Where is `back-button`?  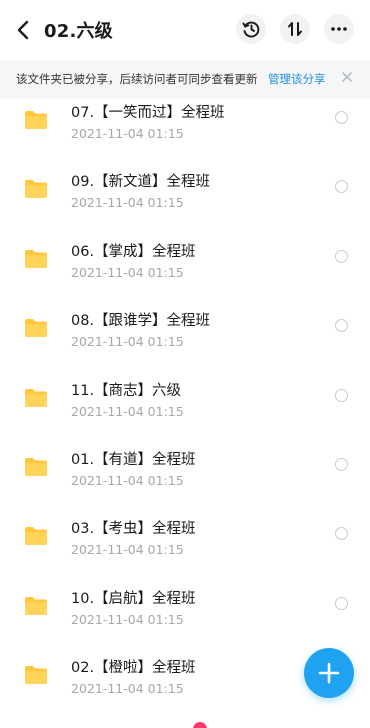 back-button is located at coordinates (24, 30).